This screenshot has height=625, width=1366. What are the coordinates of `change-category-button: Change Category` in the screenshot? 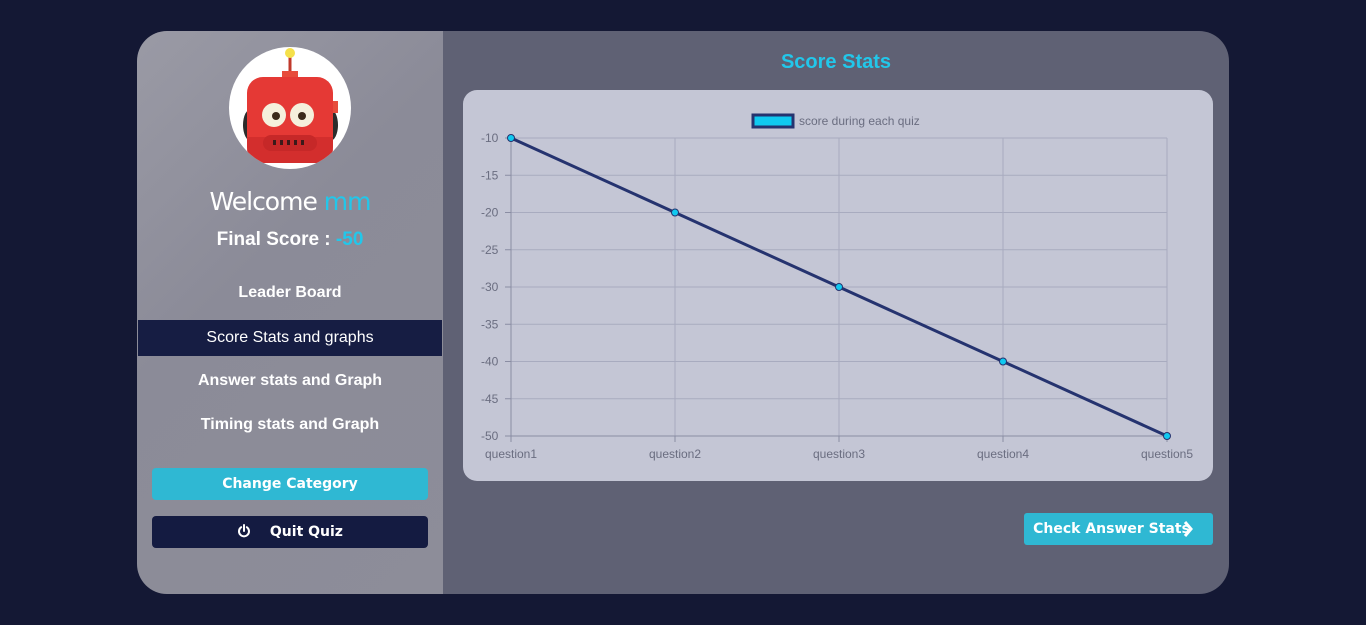 It's located at (290, 484).